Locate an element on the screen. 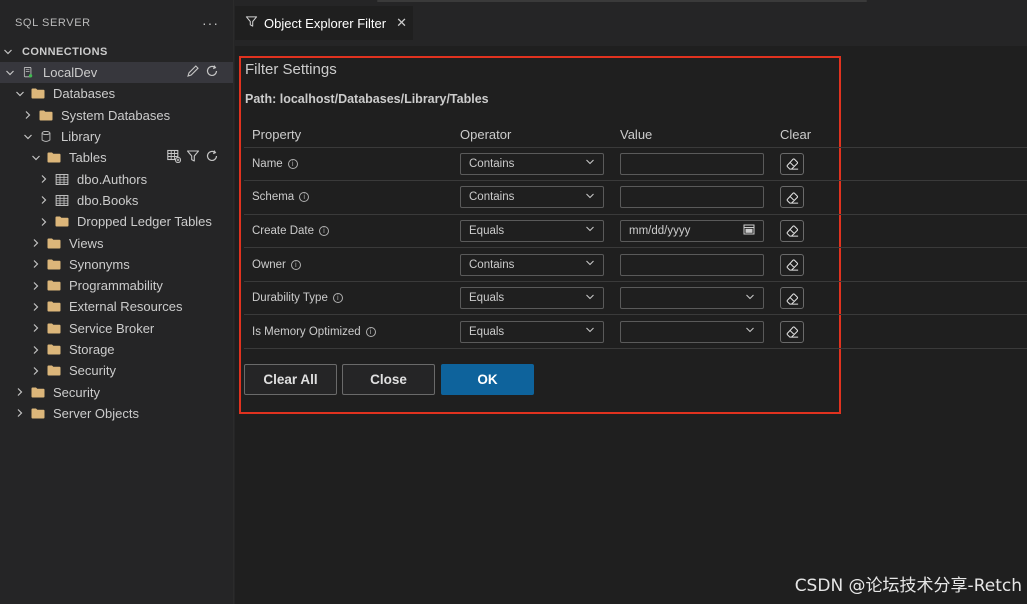 The image size is (1027, 604). ok-button: OK is located at coordinates (487, 379).